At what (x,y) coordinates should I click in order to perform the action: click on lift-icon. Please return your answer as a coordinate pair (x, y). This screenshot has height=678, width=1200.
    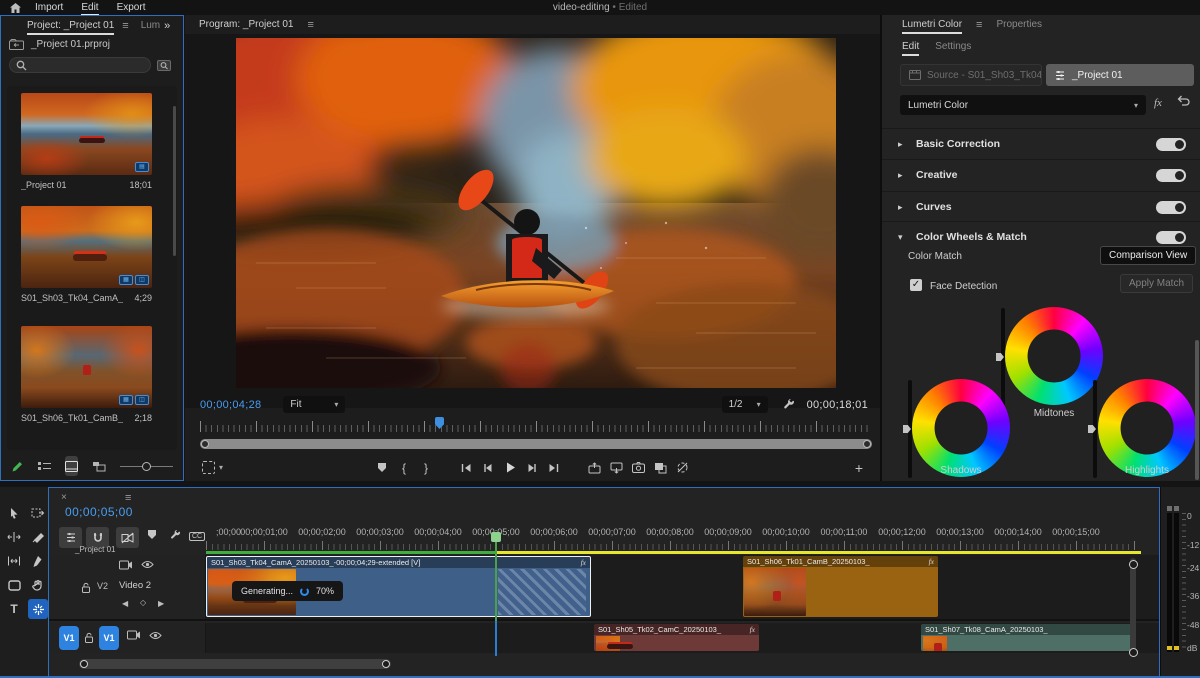
    Looking at the image, I should click on (594, 468).